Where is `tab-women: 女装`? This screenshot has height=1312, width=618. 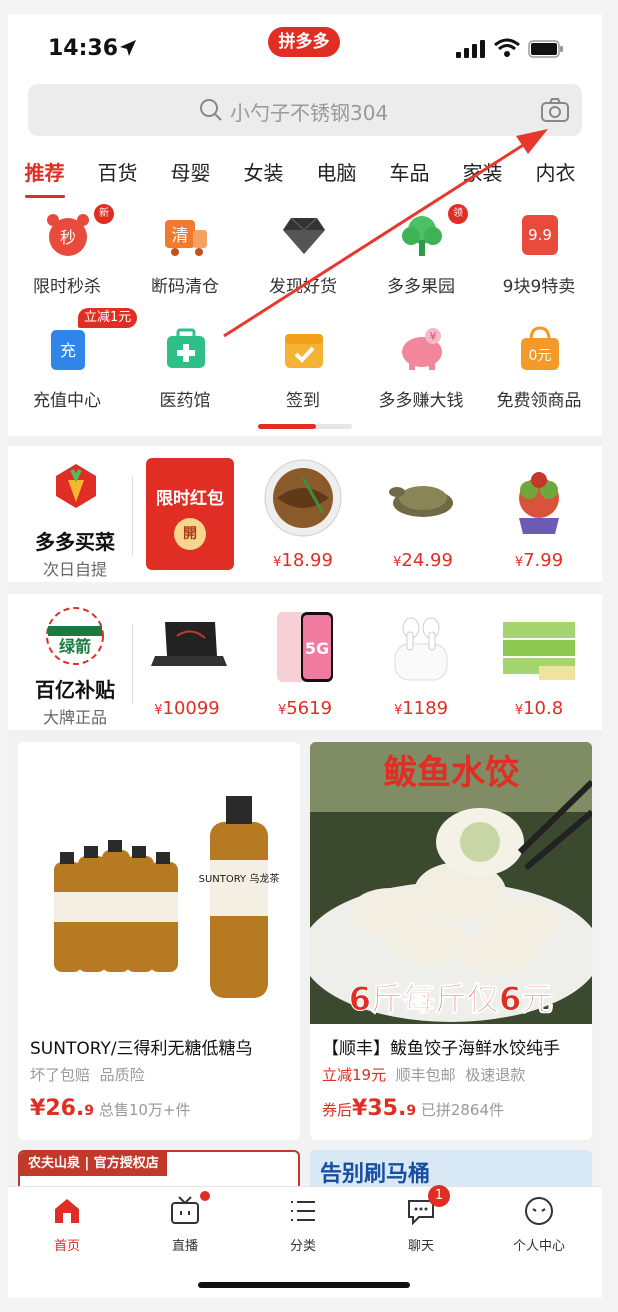 tab-women: 女装 is located at coordinates (263, 177).